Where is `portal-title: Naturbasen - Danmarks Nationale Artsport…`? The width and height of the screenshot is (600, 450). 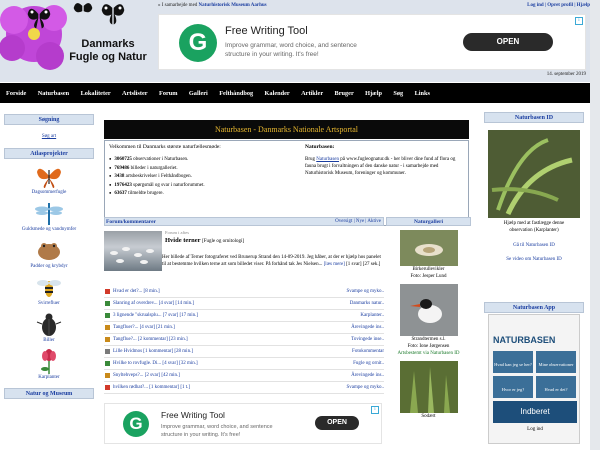 portal-title: Naturbasen - Danmarks Nationale Artsport… is located at coordinates (286, 129).